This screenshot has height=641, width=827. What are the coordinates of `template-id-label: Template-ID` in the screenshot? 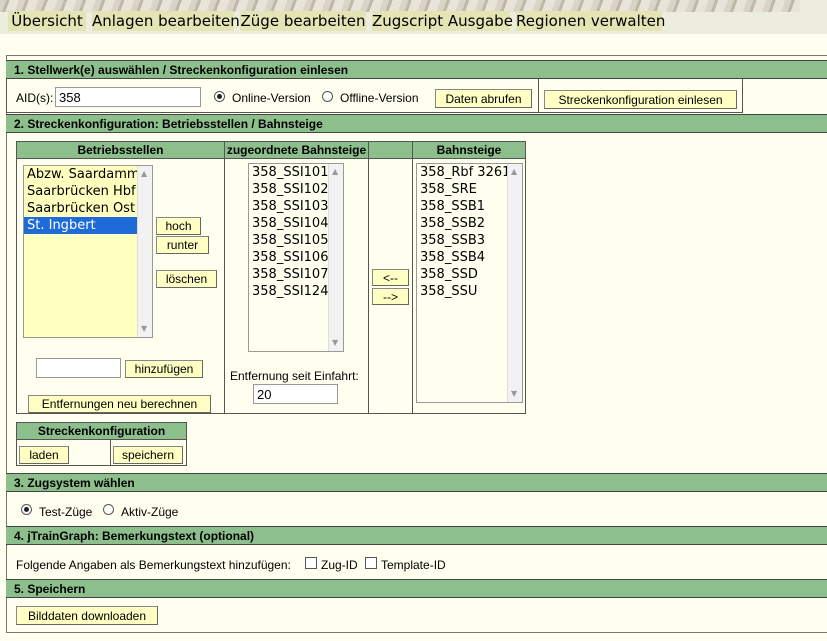 It's located at (413, 565).